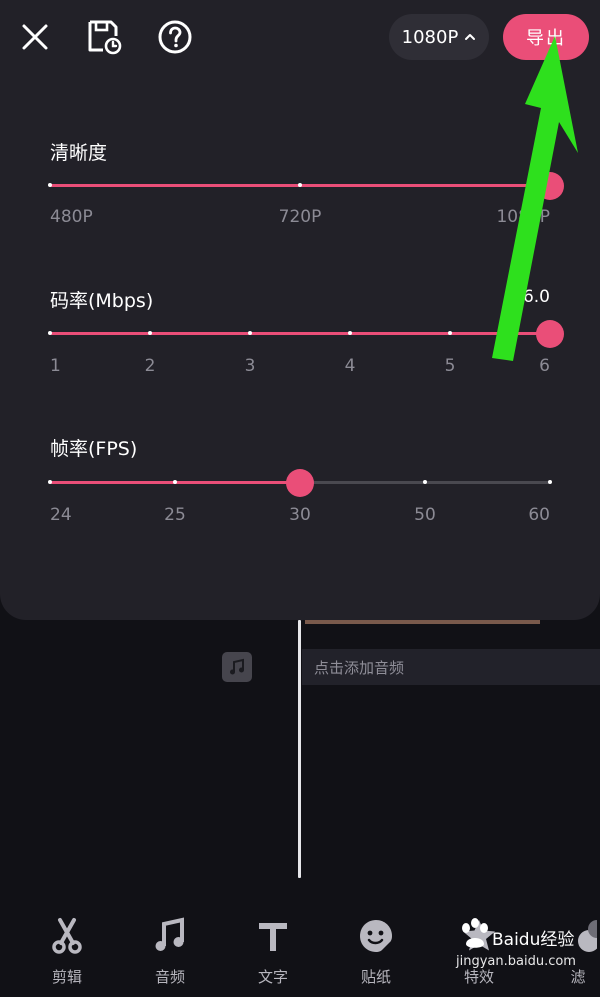 The image size is (600, 997). I want to click on help-icon, so click(175, 37).